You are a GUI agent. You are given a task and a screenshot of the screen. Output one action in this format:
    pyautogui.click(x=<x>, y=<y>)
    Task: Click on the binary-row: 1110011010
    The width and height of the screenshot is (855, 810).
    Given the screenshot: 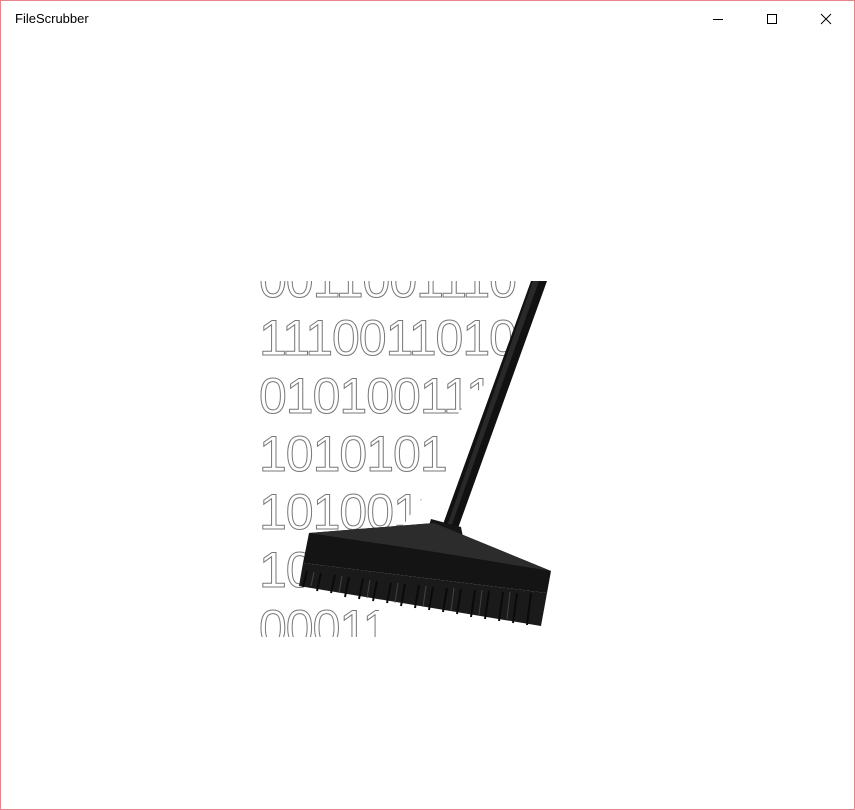 What is the action you would take?
    pyautogui.click(x=387, y=338)
    